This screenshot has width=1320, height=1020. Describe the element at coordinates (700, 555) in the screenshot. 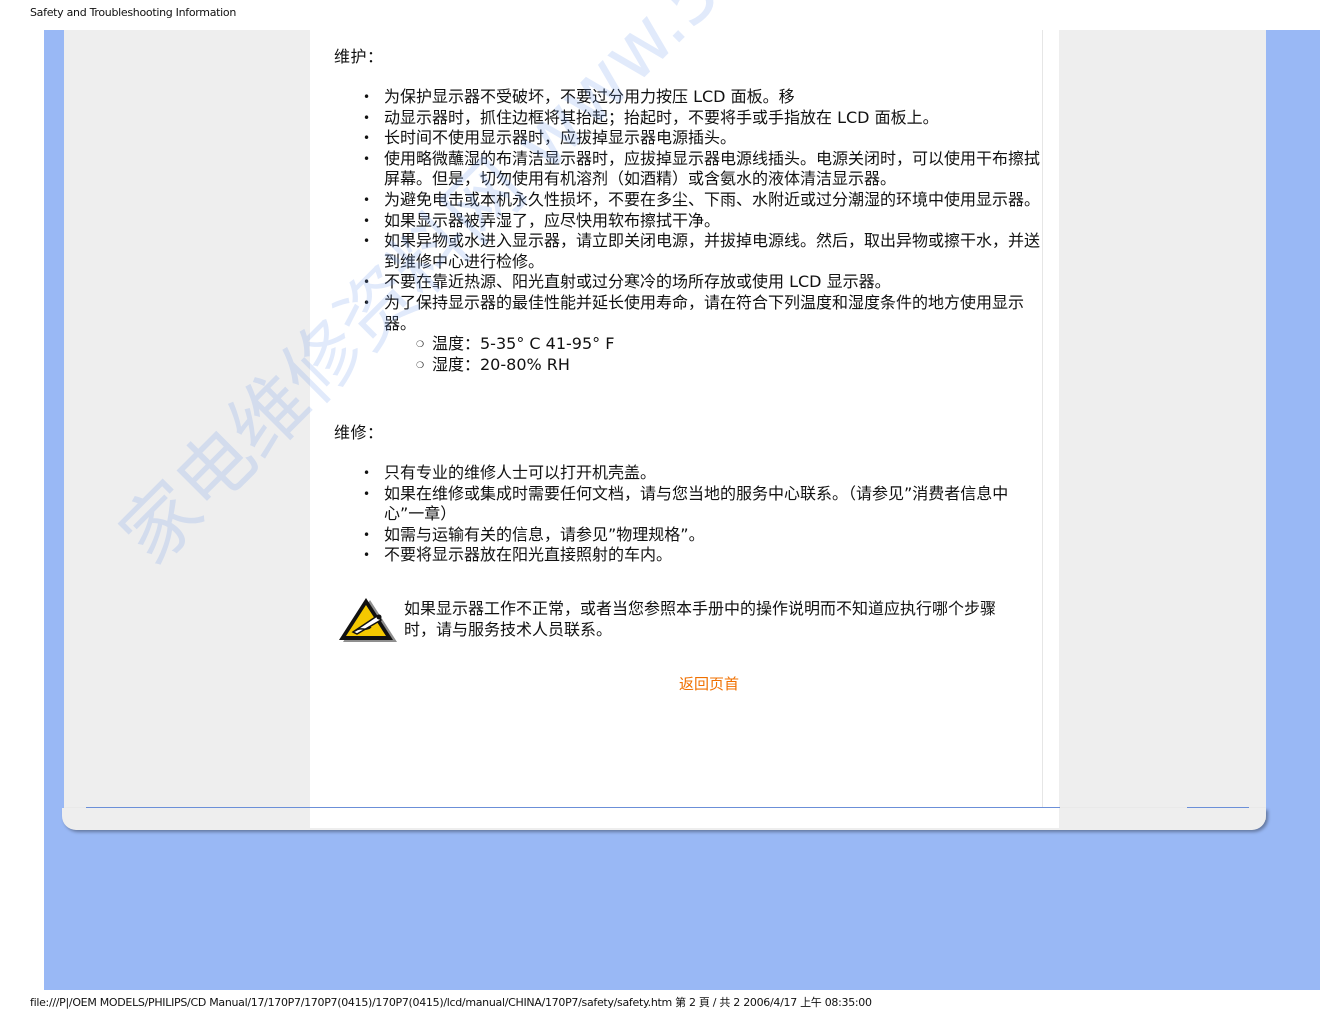

I see `list-item: 不要将显示器放在阳光直接照射的车内。` at that location.